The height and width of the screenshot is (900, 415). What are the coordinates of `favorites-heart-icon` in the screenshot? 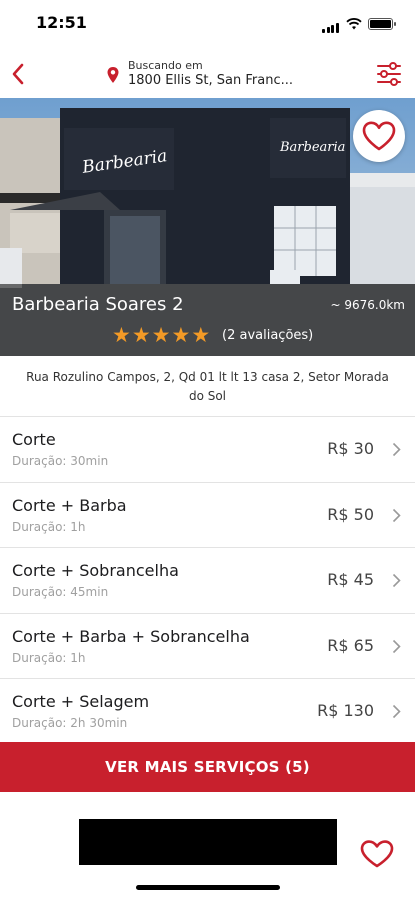 It's located at (377, 854).